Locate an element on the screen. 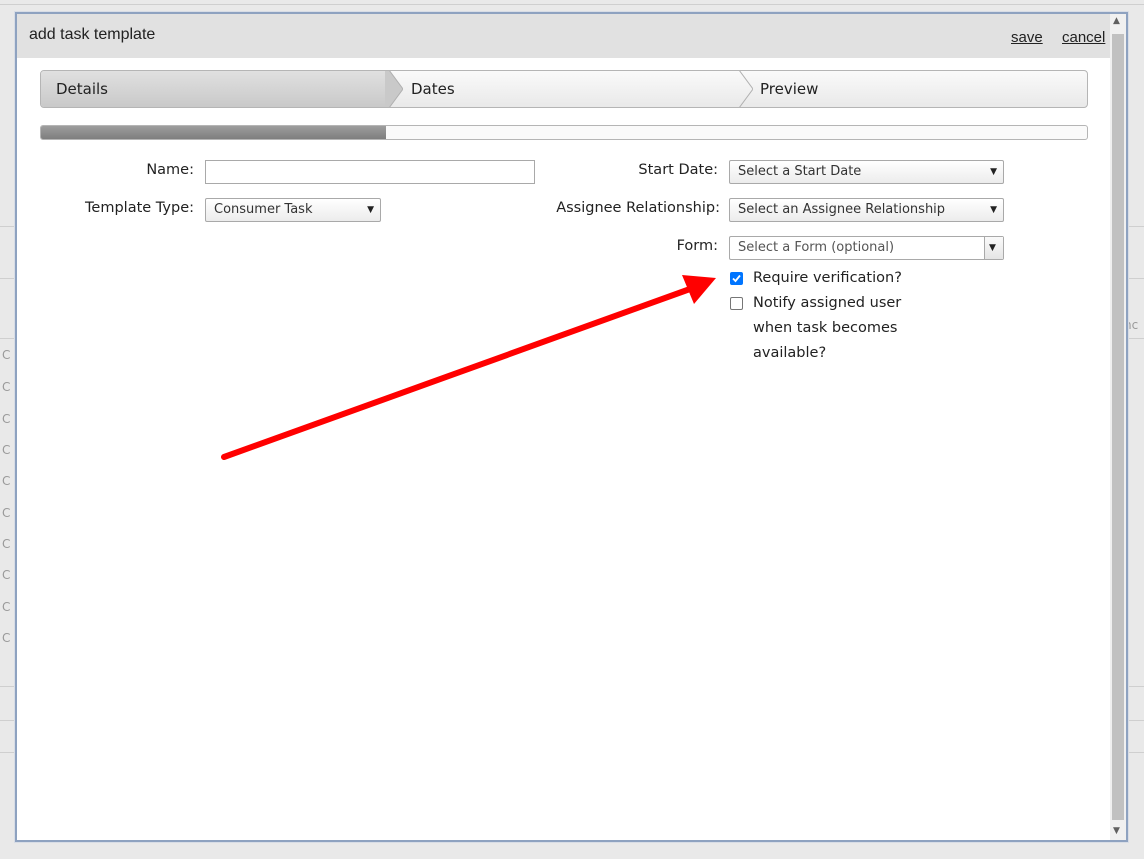 The width and height of the screenshot is (1144, 859). template-type-value: Consumer Task is located at coordinates (263, 209).